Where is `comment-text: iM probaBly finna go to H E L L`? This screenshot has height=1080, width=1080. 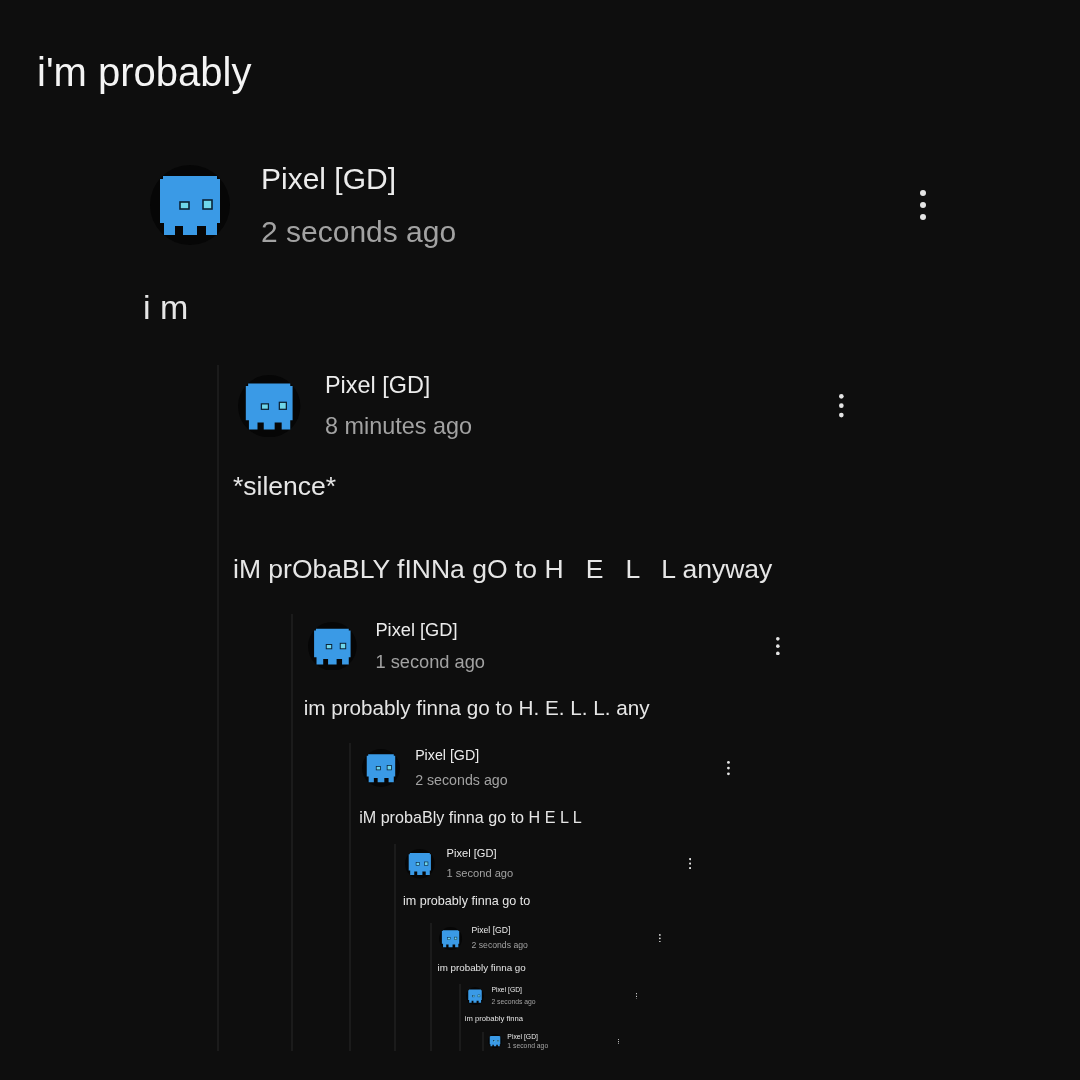 comment-text: iM probaBly finna go to H E L L is located at coordinates (471, 817).